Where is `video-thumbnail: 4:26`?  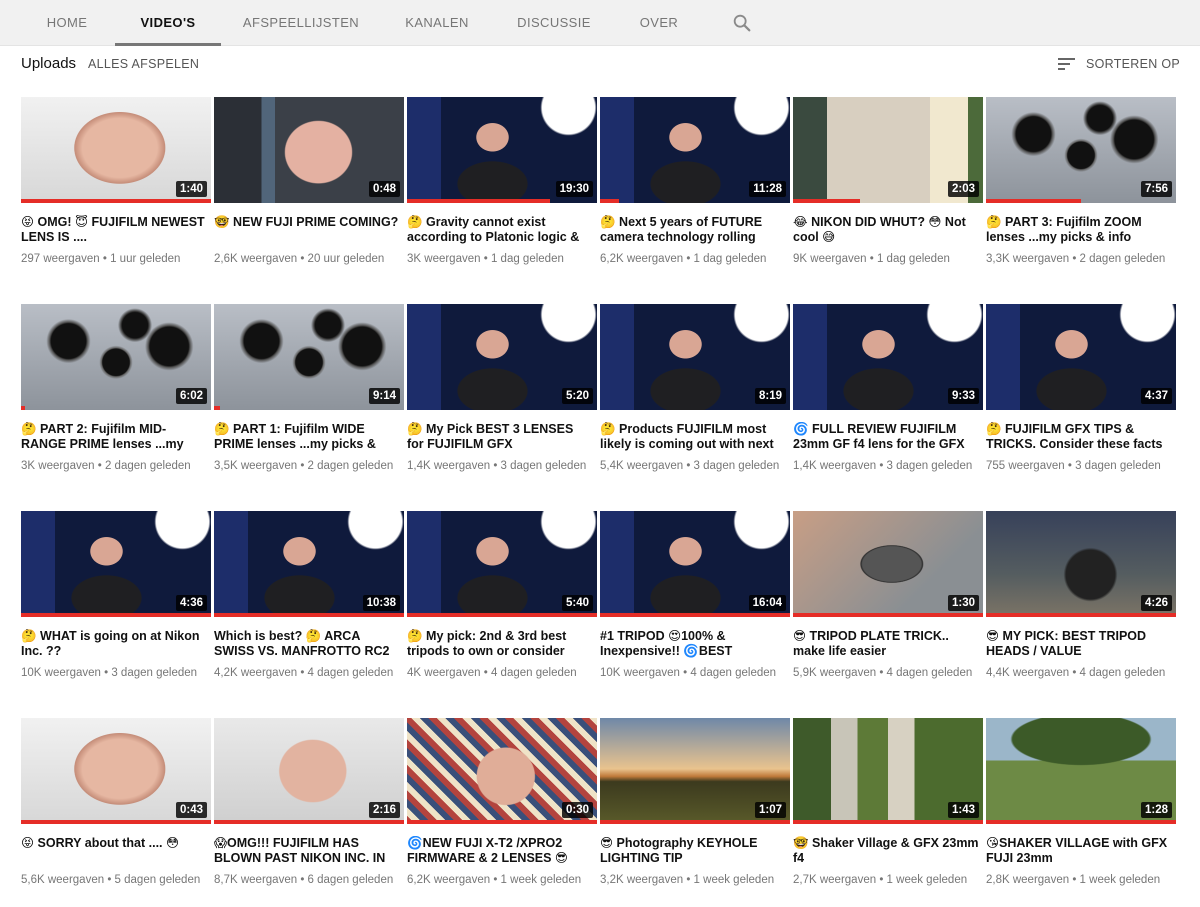 video-thumbnail: 4:26 is located at coordinates (1081, 564).